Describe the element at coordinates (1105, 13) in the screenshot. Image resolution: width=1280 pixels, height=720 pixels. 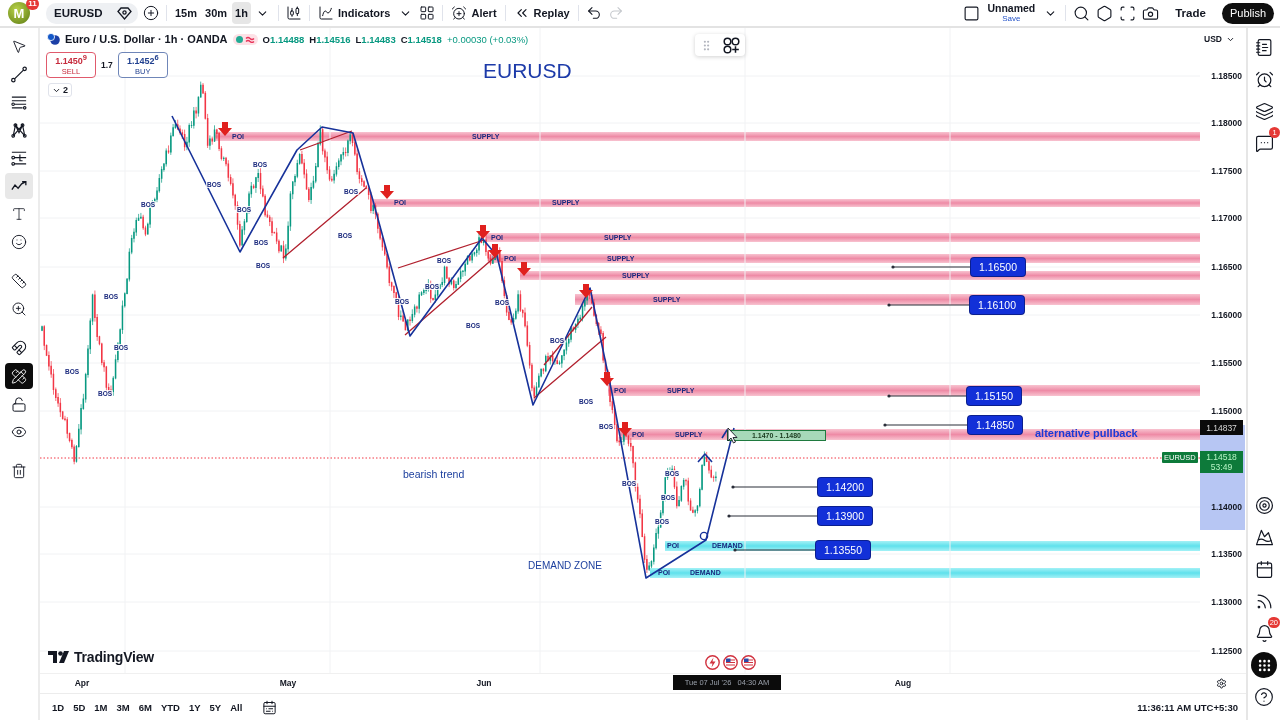
I see `hexagon-icon` at that location.